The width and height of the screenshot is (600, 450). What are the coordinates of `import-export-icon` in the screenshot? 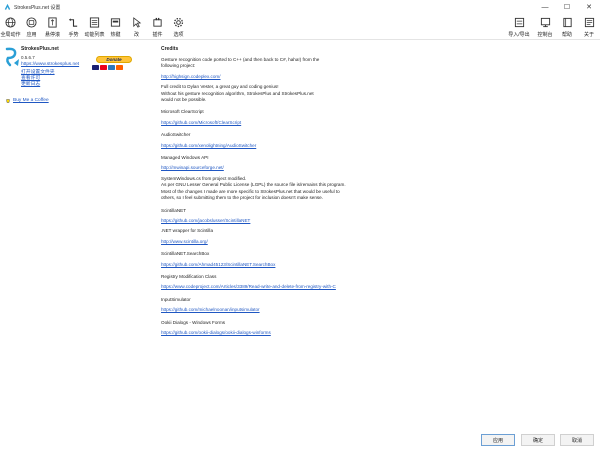 It's located at (519, 22).